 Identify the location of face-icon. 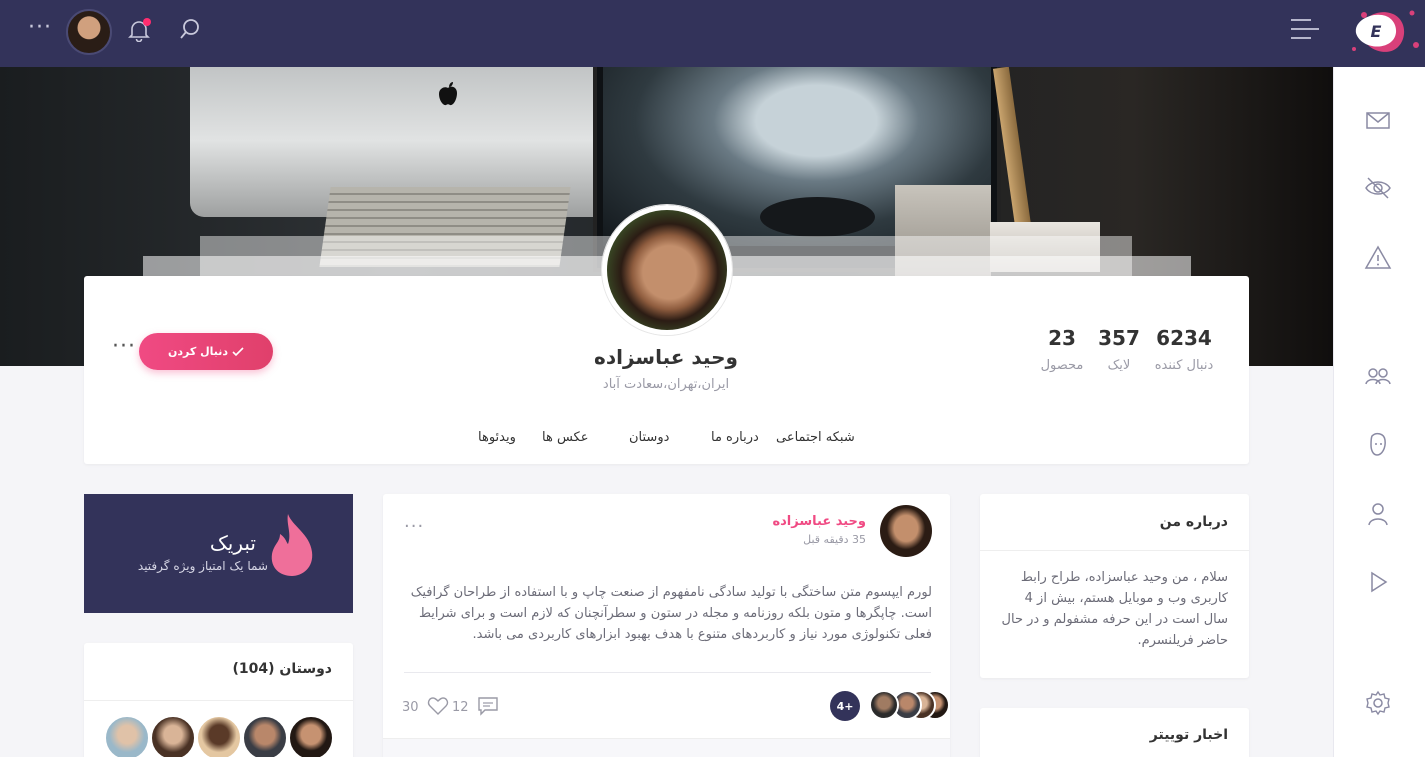
(1378, 444).